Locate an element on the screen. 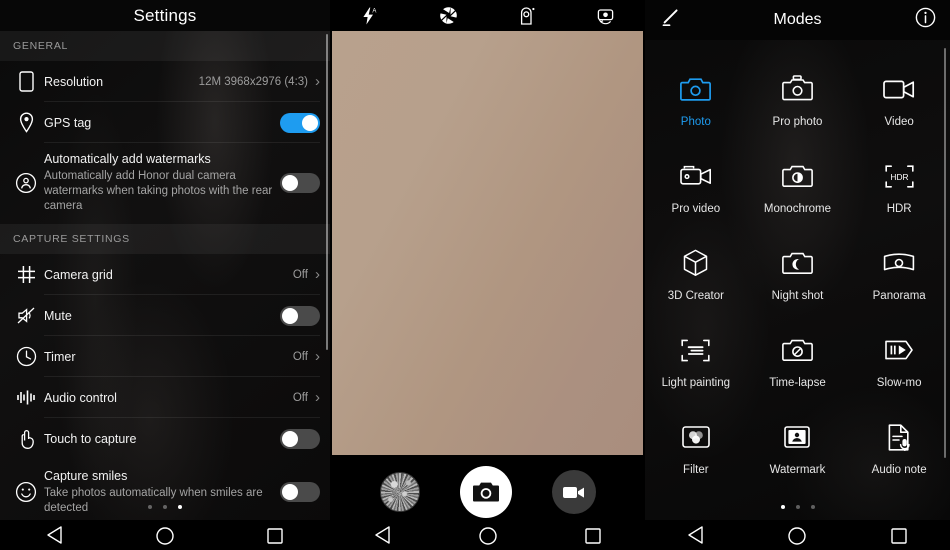 The width and height of the screenshot is (950, 550). mode-item-3d-creator: 3D Creator is located at coordinates (696, 279).